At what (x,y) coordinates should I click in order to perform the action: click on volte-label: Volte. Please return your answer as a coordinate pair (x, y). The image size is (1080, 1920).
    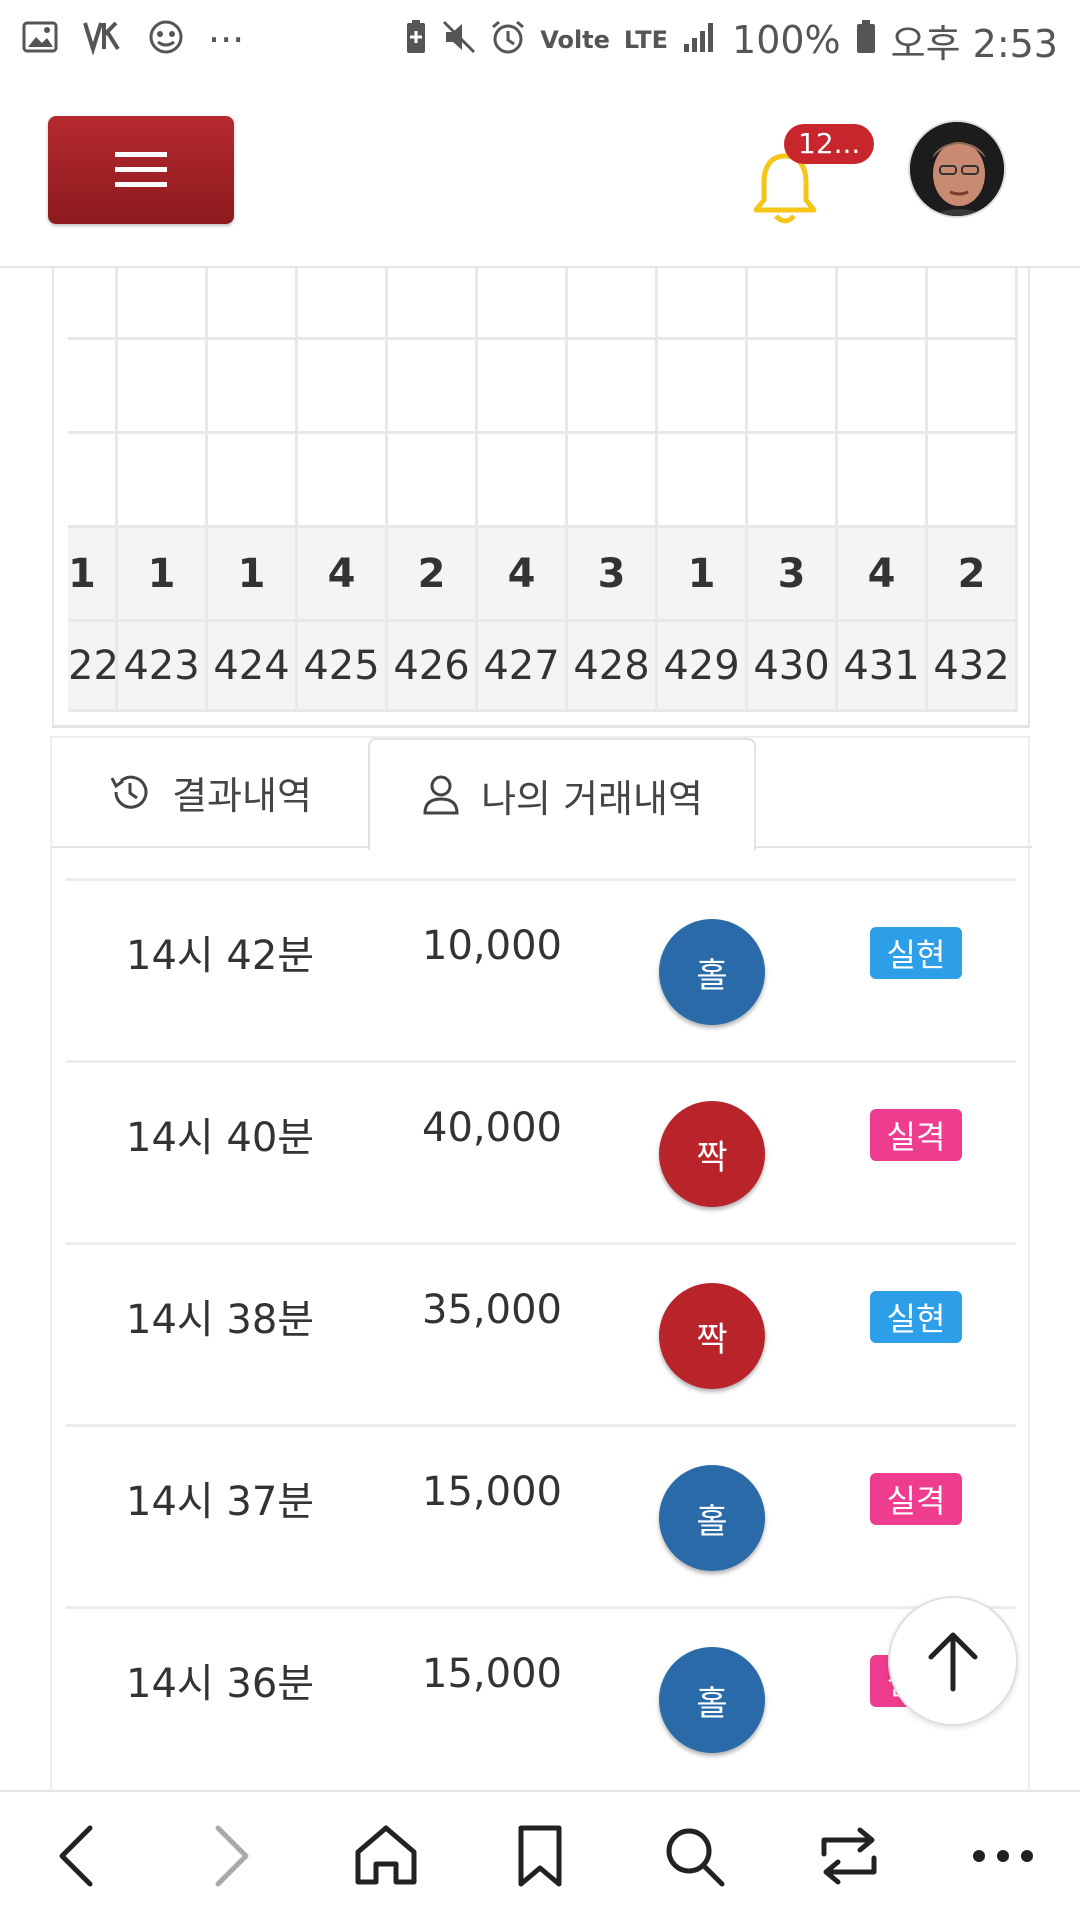
    Looking at the image, I should click on (575, 40).